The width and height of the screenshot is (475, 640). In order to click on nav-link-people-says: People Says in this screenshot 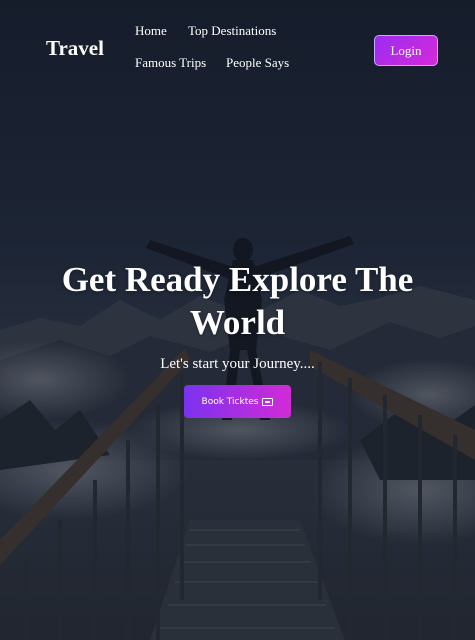, I will do `click(257, 63)`.